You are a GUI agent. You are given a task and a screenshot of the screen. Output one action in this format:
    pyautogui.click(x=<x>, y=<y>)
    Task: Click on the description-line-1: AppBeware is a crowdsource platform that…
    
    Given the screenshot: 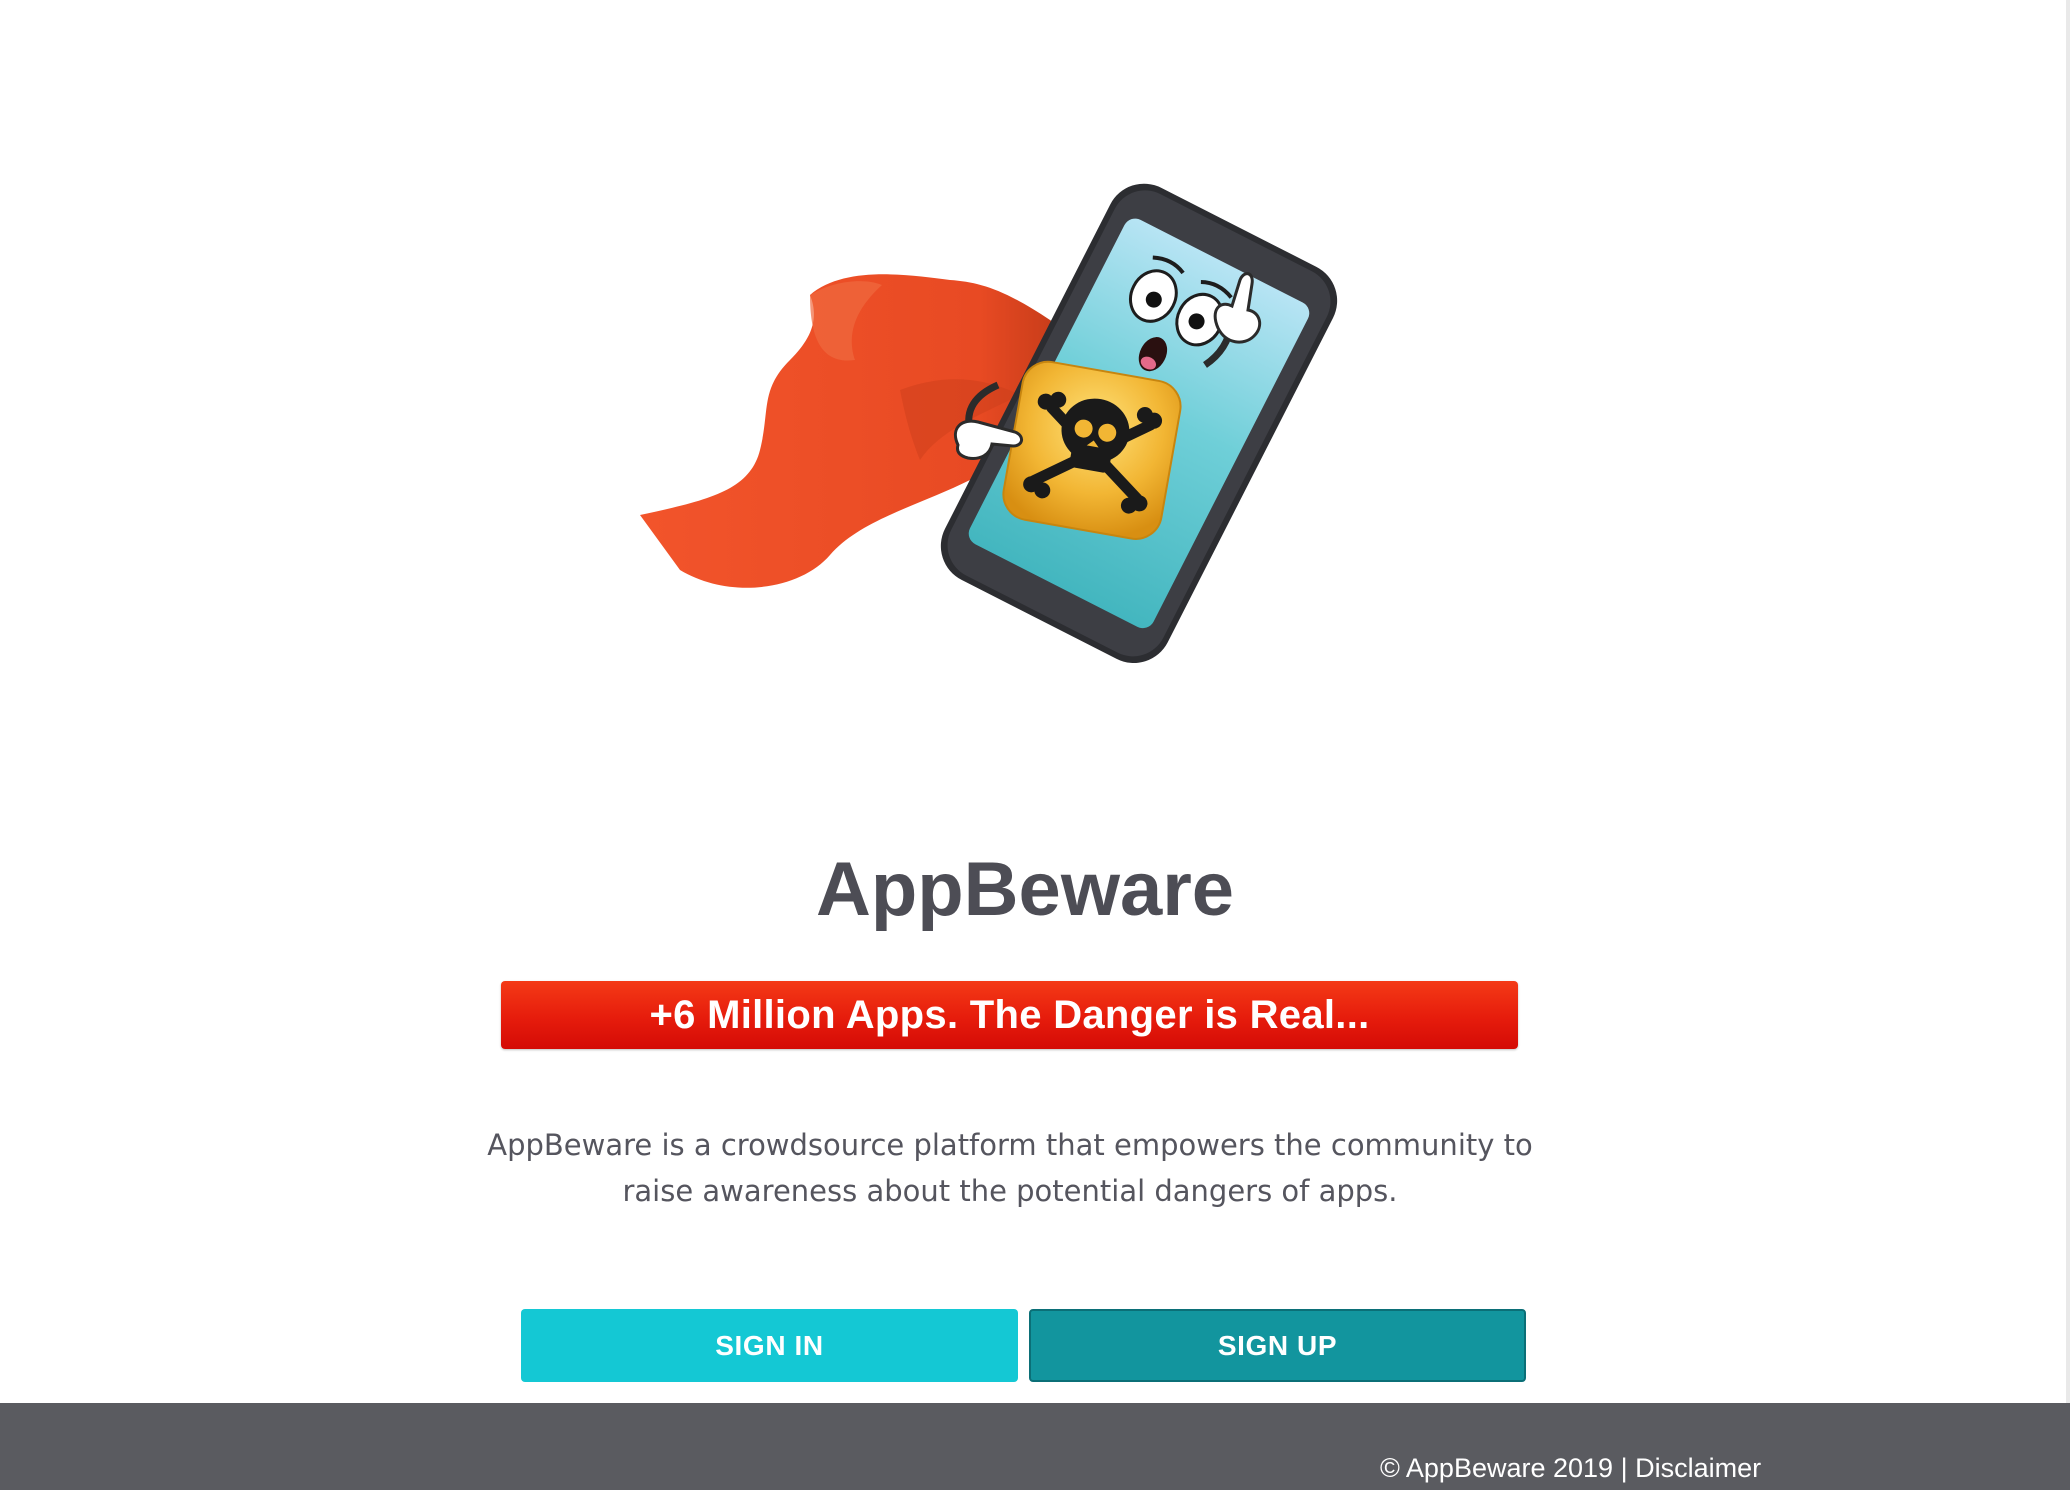 What is the action you would take?
    pyautogui.click(x=1010, y=1145)
    